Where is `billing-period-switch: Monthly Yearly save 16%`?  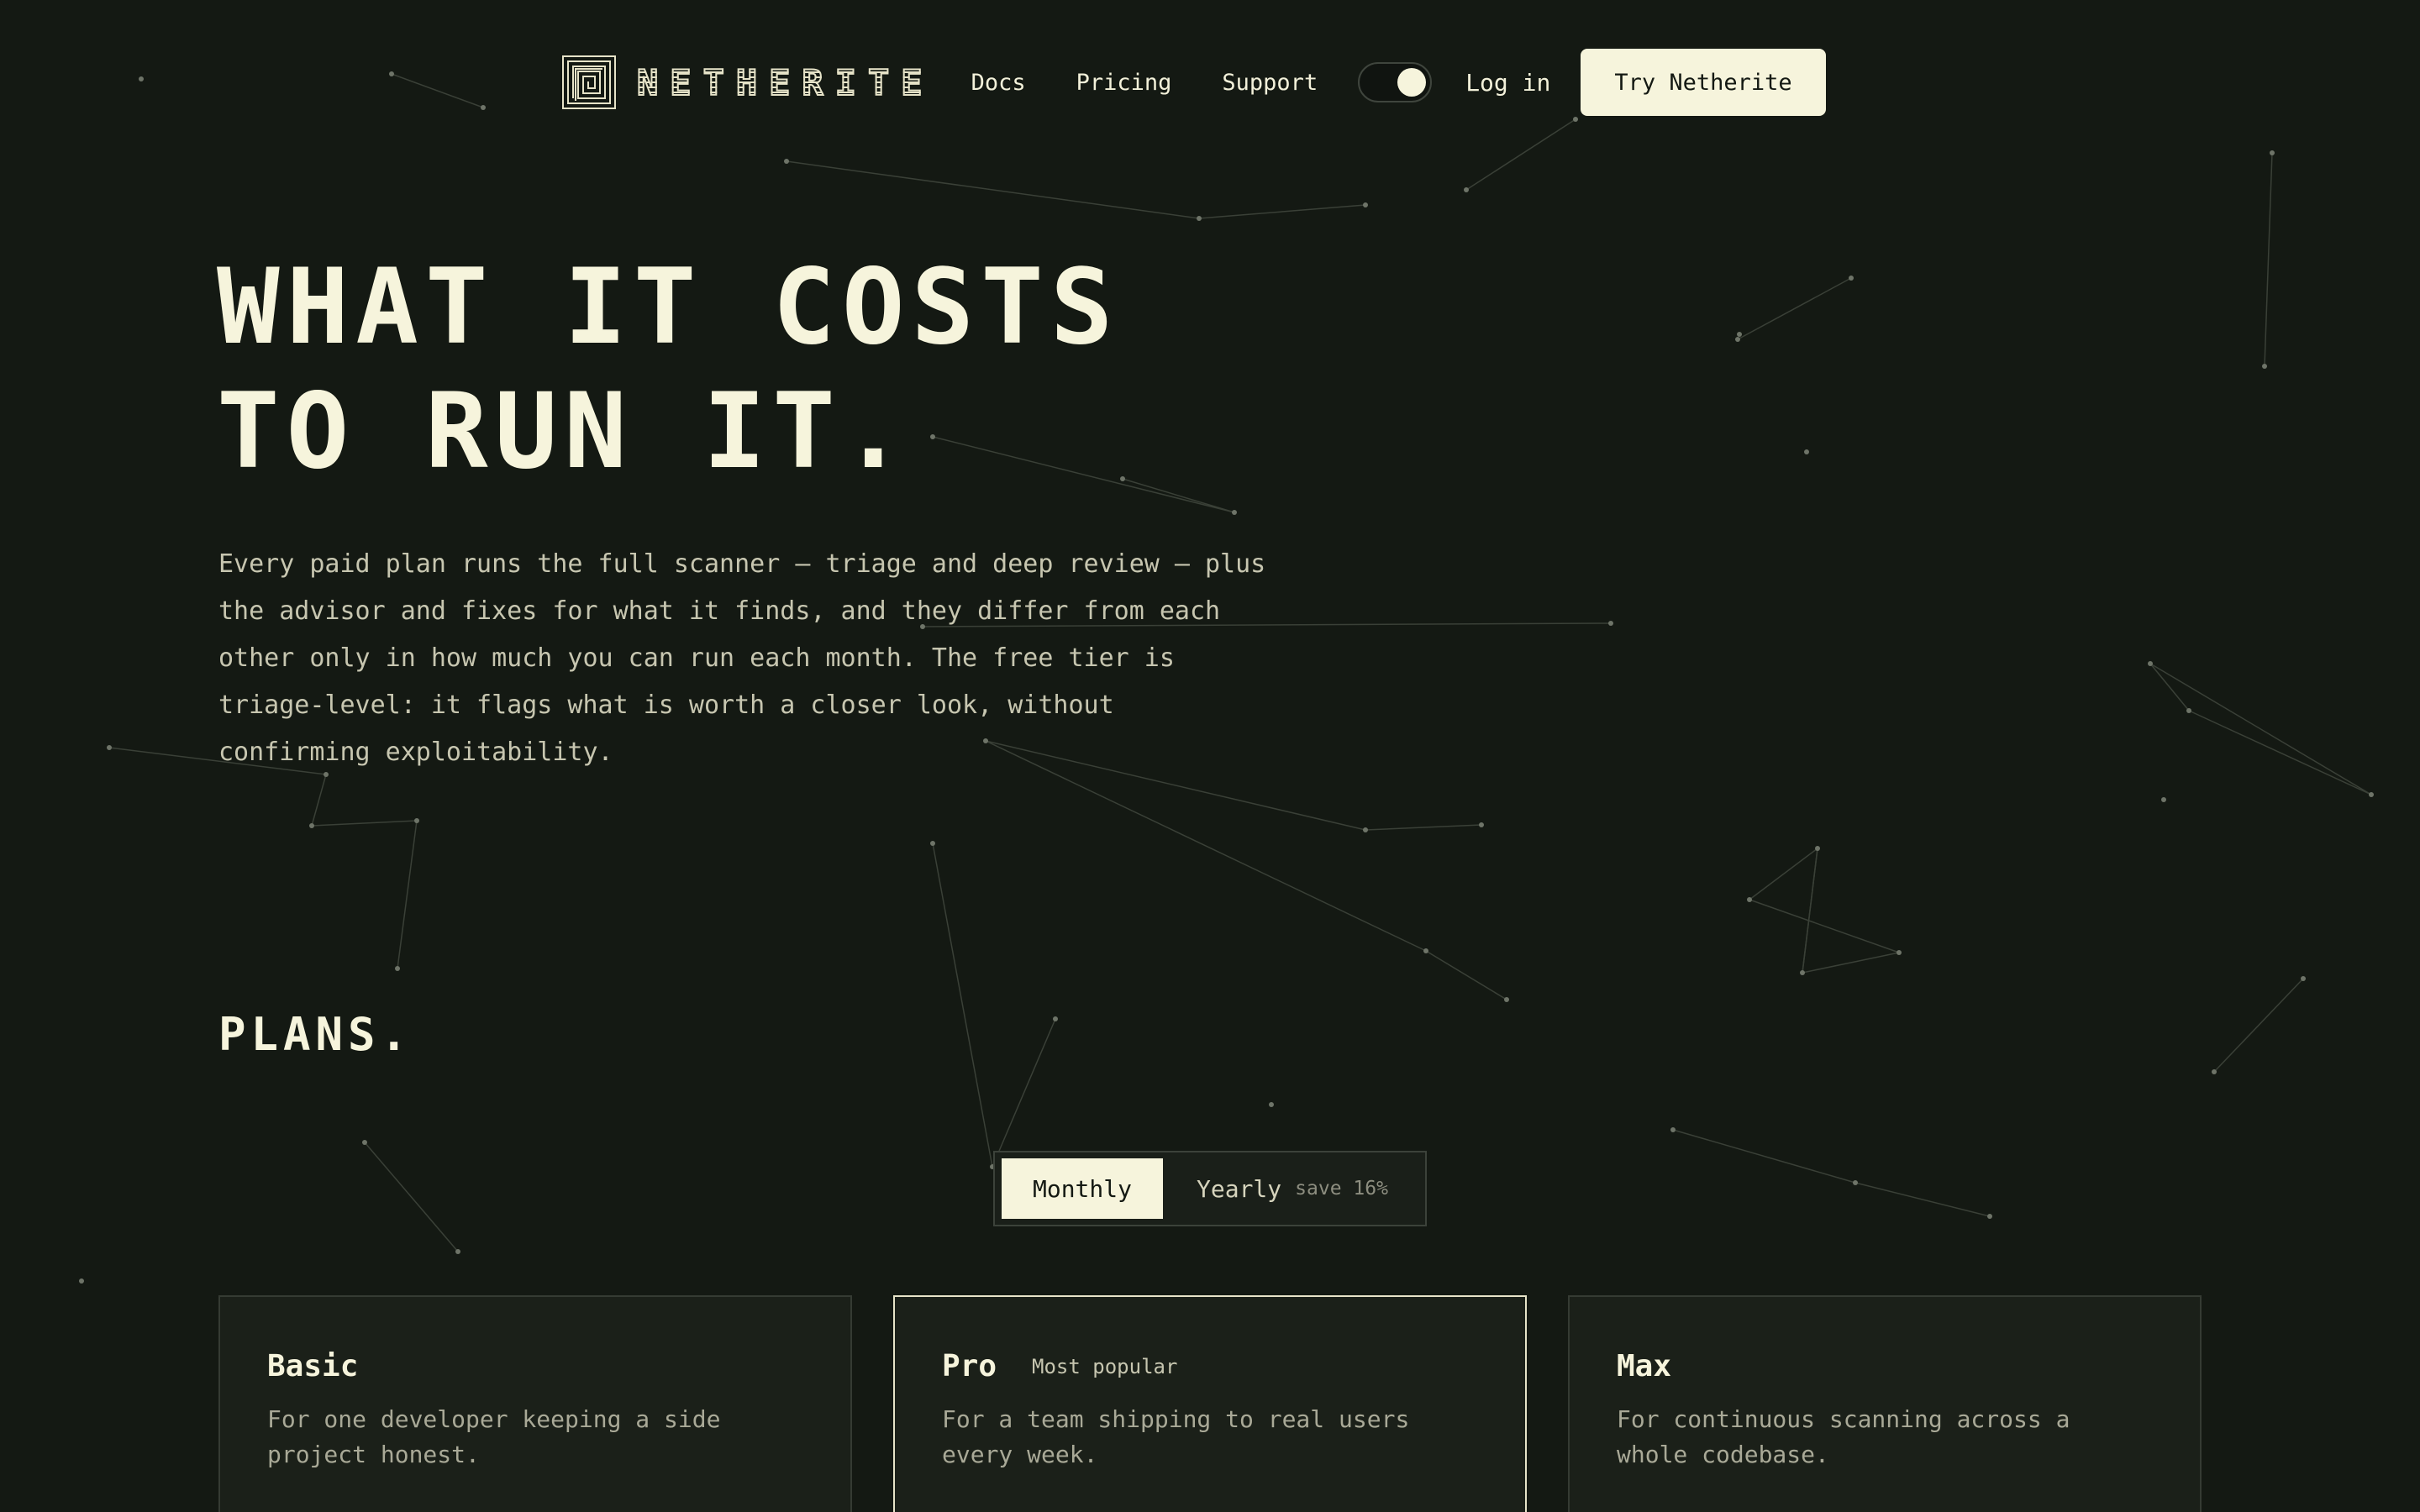
billing-period-switch: Monthly Yearly save 16% is located at coordinates (1210, 1188).